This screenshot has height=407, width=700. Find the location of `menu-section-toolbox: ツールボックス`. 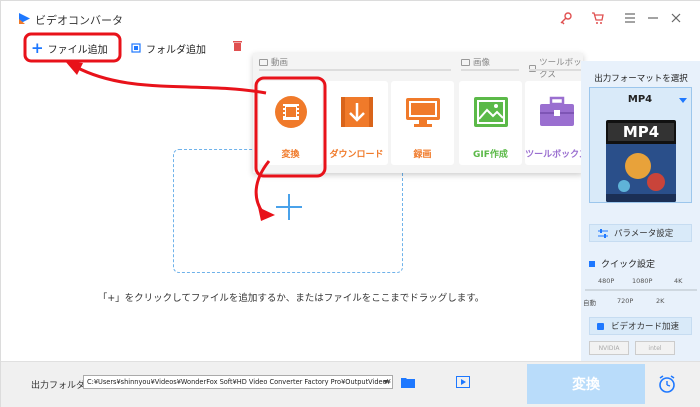

menu-section-toolbox: ツールボックス is located at coordinates (556, 68).